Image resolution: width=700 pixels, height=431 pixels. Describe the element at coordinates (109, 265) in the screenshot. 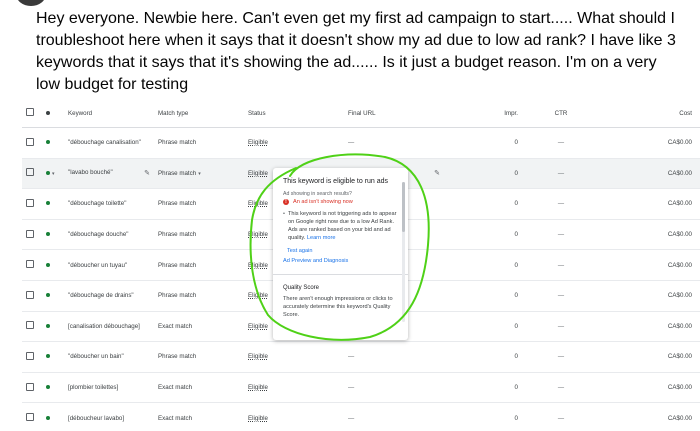

I see `keyword-cell: "déboucher un tuyau"` at that location.